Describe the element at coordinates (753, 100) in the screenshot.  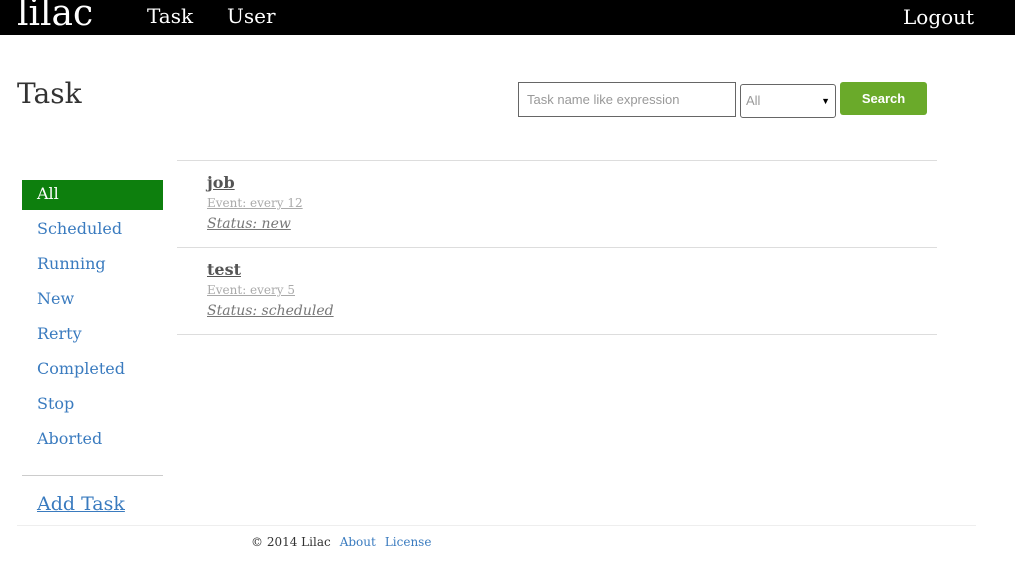
I see `status-select-value: All` at that location.